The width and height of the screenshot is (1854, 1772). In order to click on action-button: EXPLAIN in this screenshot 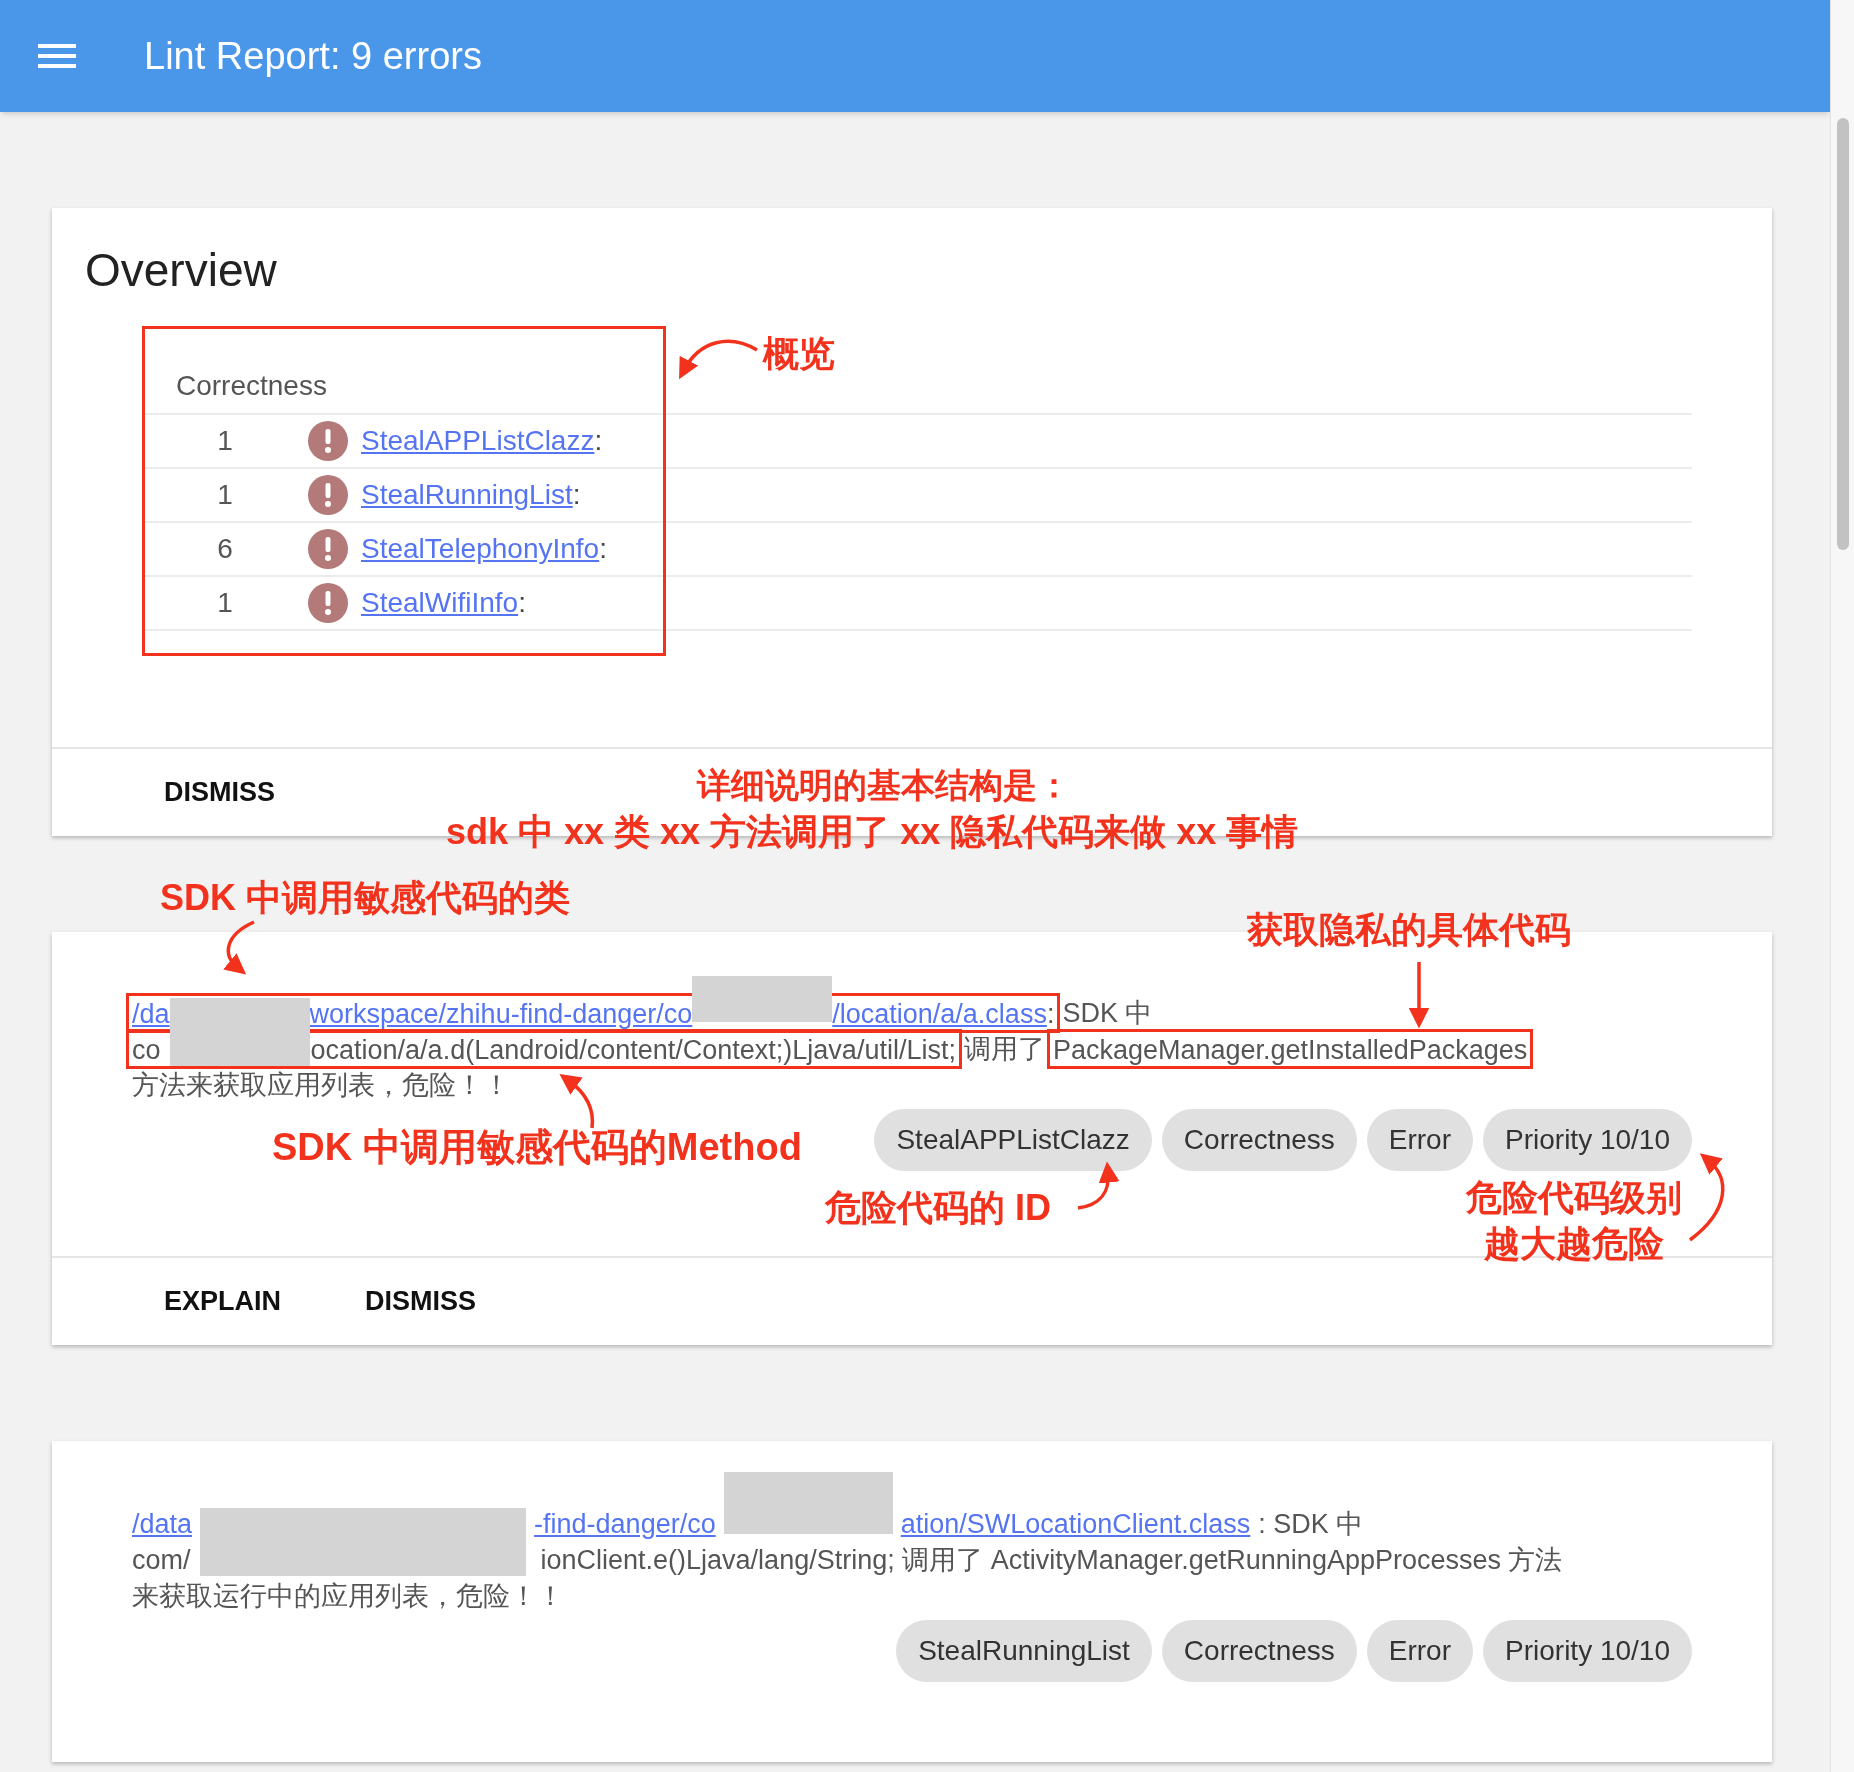, I will do `click(223, 1301)`.